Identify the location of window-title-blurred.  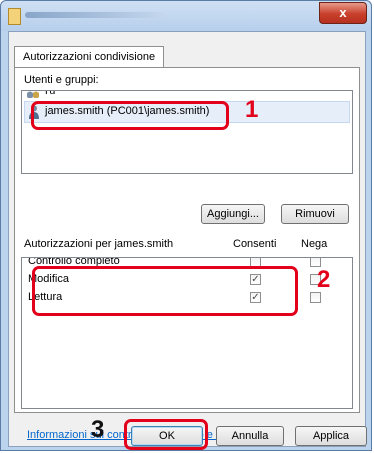
(95, 15).